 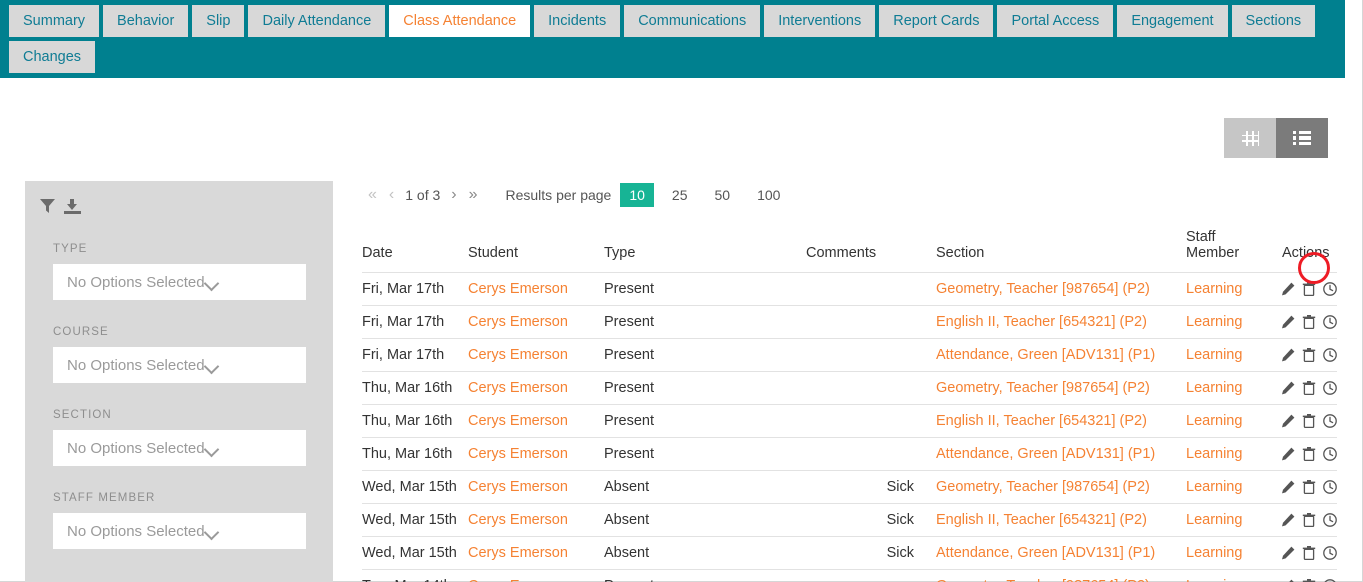 What do you see at coordinates (577, 21) in the screenshot?
I see `tab-incidents: Incidents` at bounding box center [577, 21].